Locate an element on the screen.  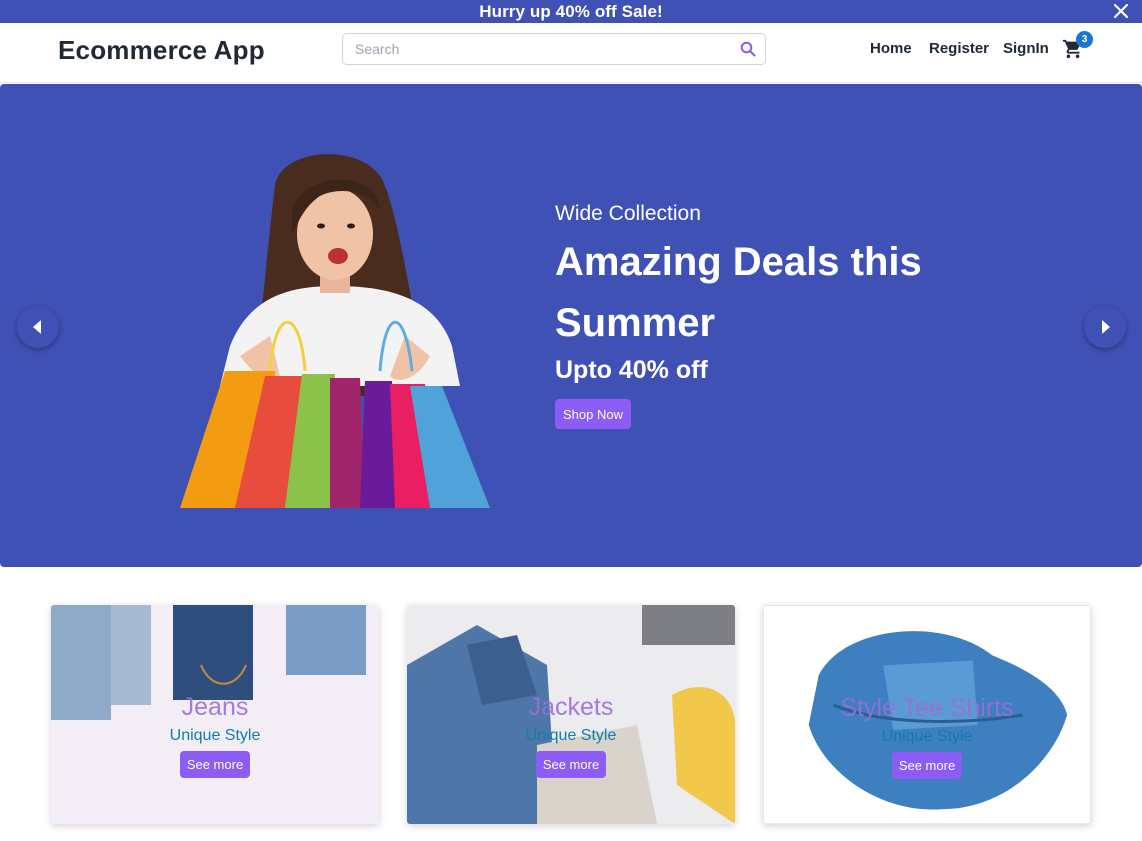
category-card-jackets: Jackets Unique Style See more is located at coordinates (571, 714).